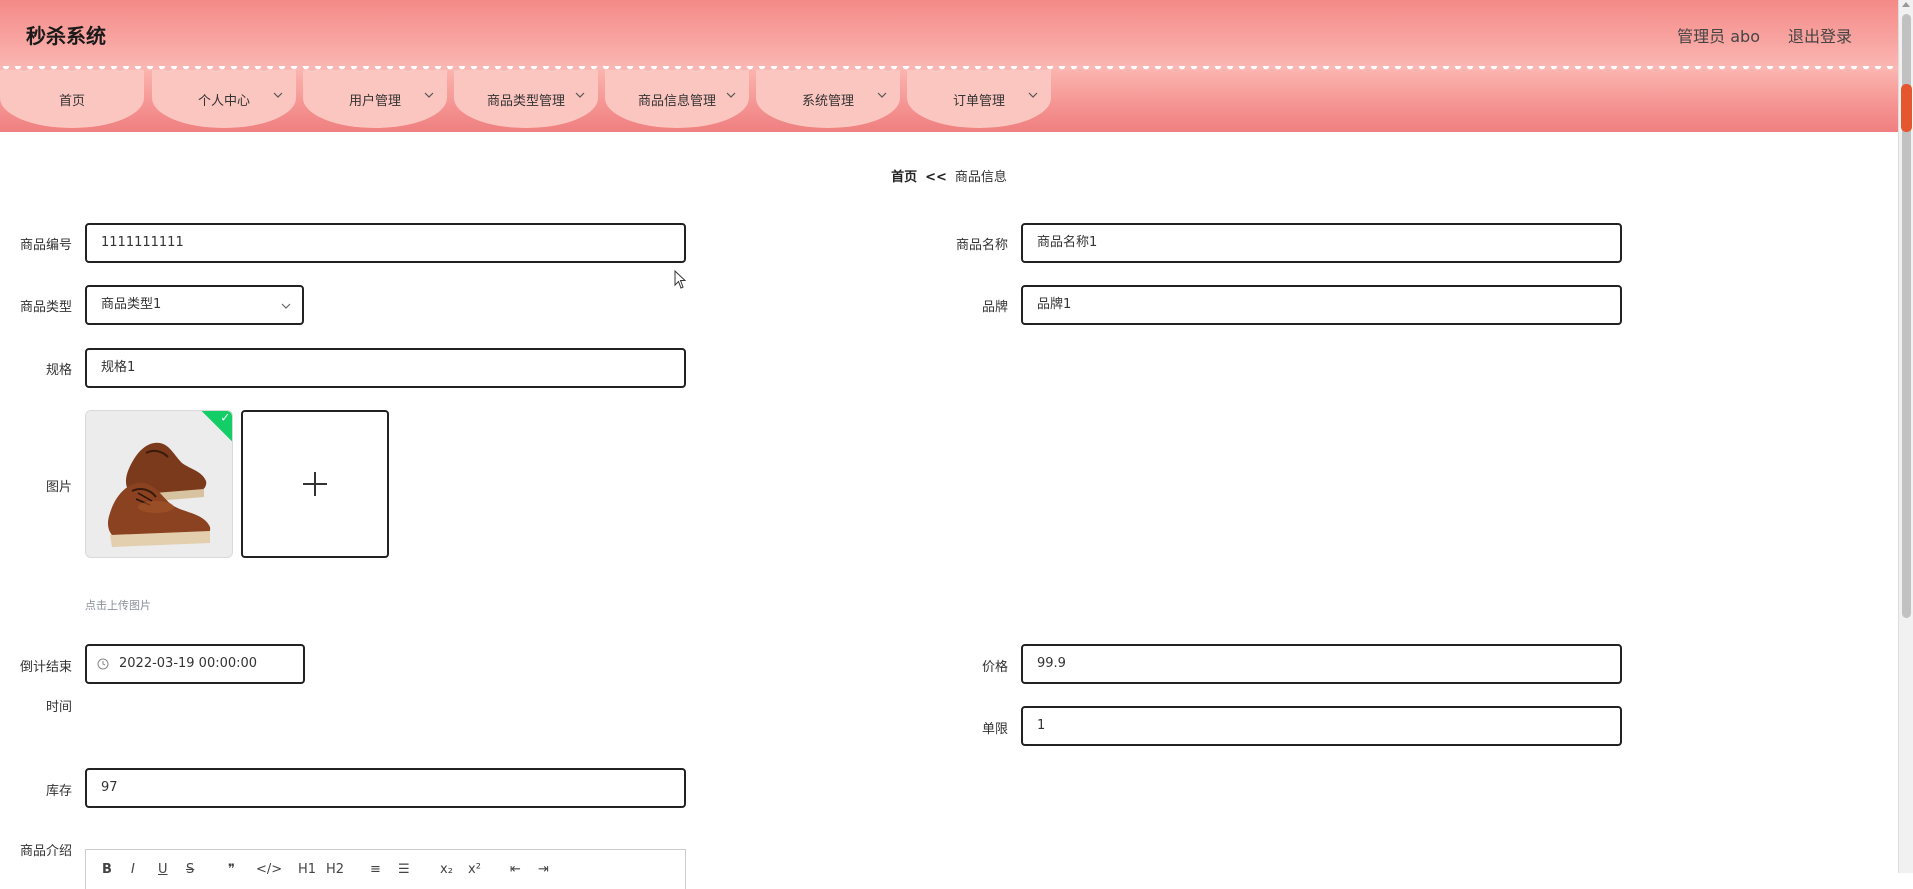  What do you see at coordinates (107, 869) in the screenshot?
I see `bold-button: B` at bounding box center [107, 869].